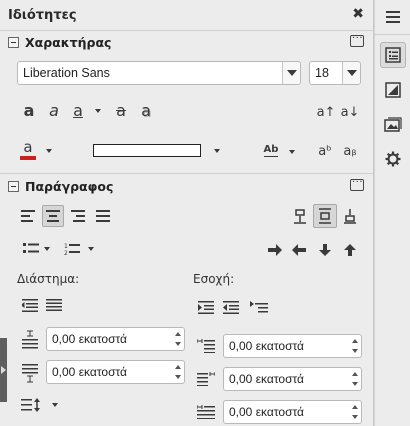 The width and height of the screenshot is (410, 426). Describe the element at coordinates (28, 216) in the screenshot. I see `align-left-button` at that location.